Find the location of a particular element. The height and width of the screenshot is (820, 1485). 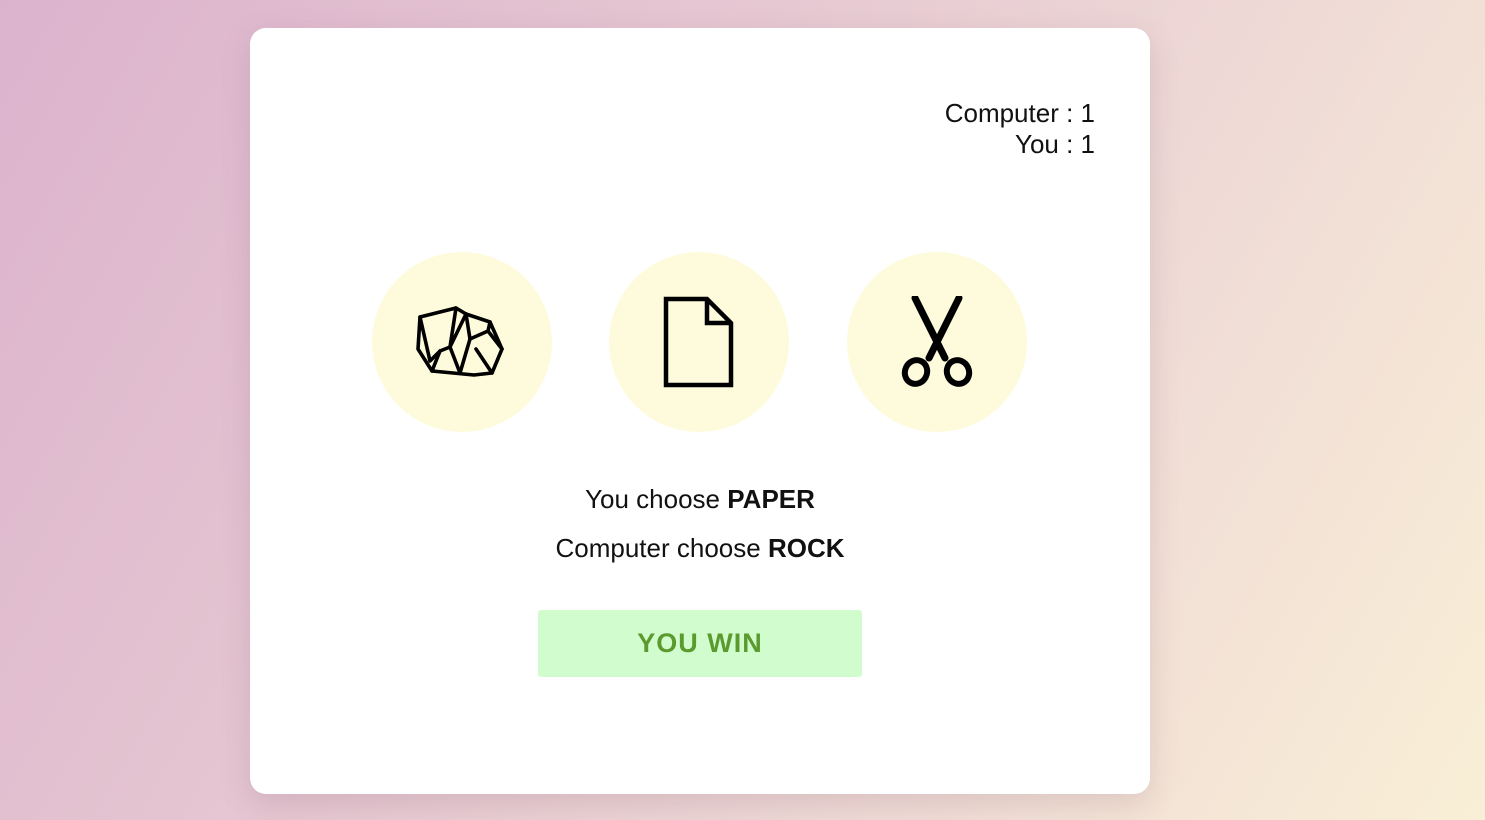

outcome-badge: YOU WIN is located at coordinates (700, 643).